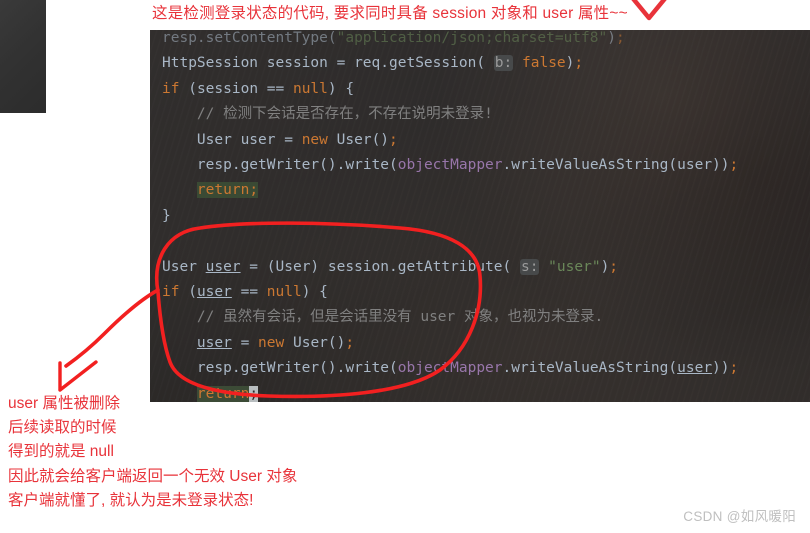  I want to click on note-line: 因此就会给客户端返回一个无效 User 对象, so click(153, 476).